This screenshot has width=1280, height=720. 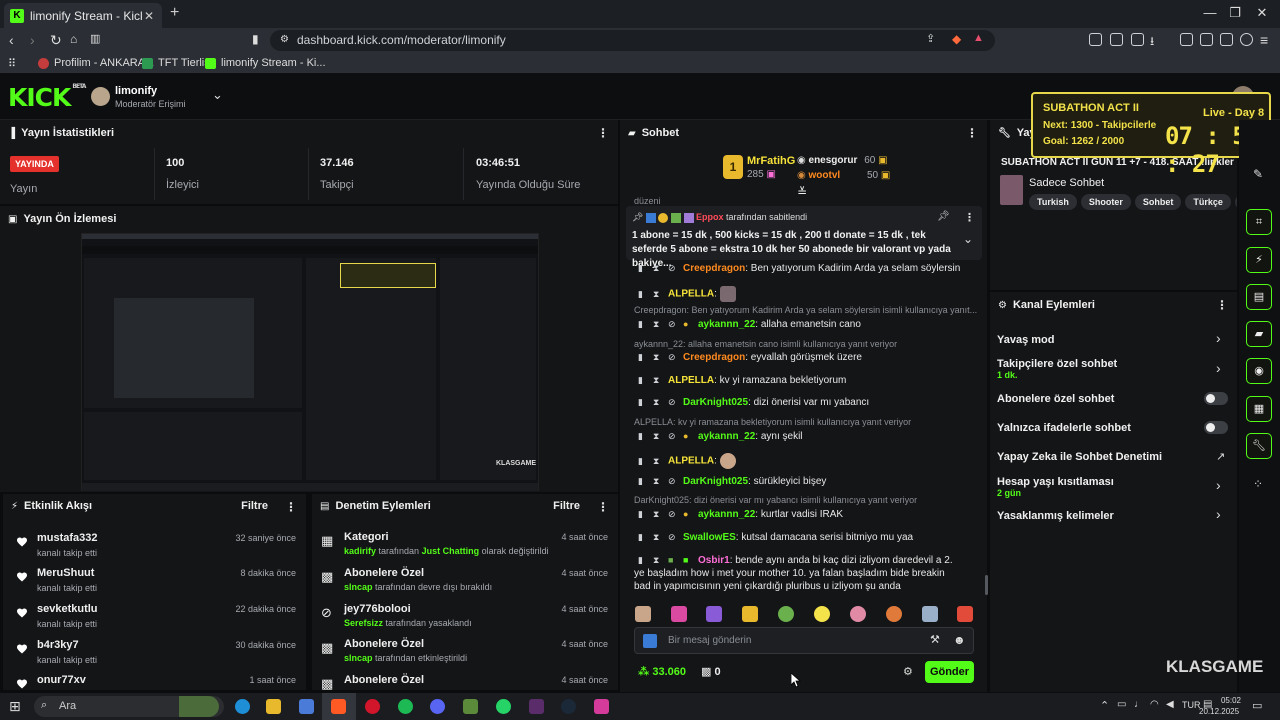 What do you see at coordinates (808, 294) in the screenshot?
I see `chat-message: ▮ ⧗ ALPELLA:` at bounding box center [808, 294].